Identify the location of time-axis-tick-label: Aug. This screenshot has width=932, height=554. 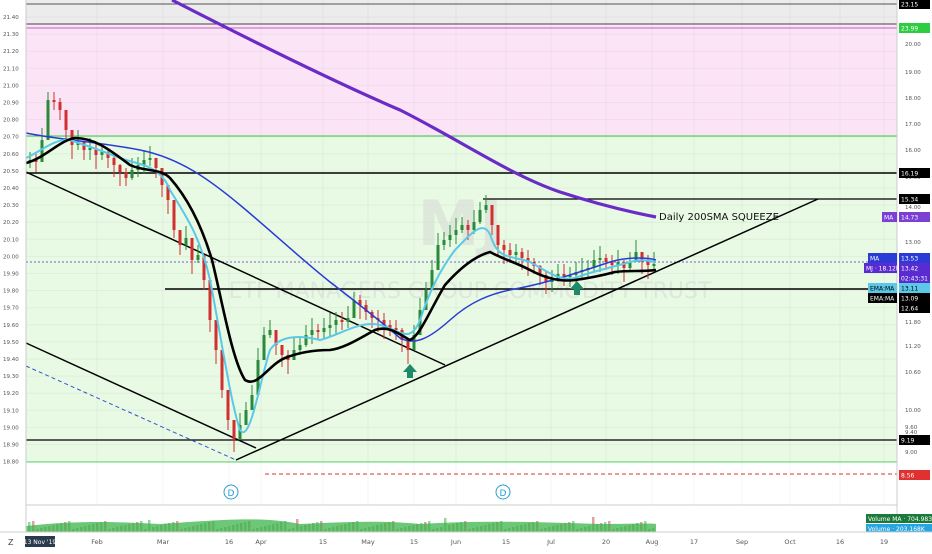
(652, 542).